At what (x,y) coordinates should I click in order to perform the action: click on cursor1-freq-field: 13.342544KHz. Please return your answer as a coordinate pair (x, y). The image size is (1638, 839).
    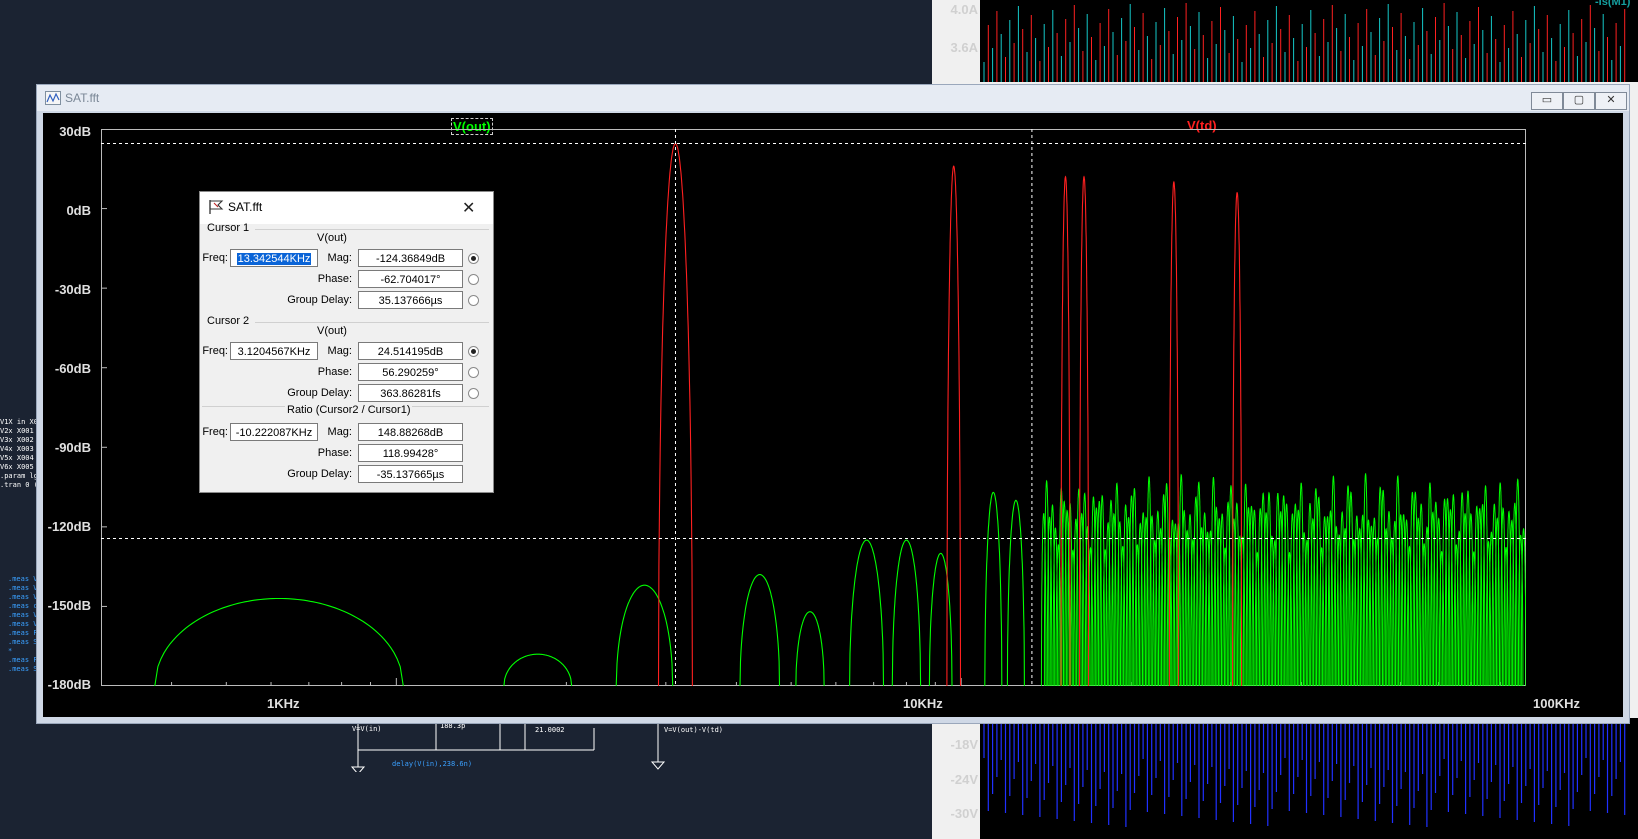
    Looking at the image, I should click on (274, 258).